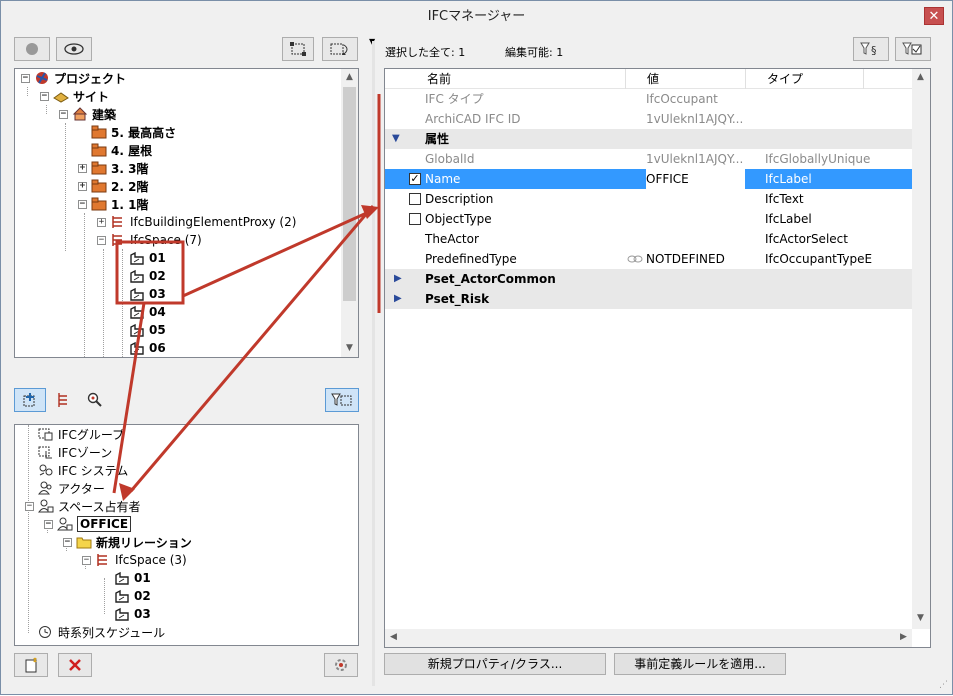  I want to click on delete-x-icon, so click(75, 665).